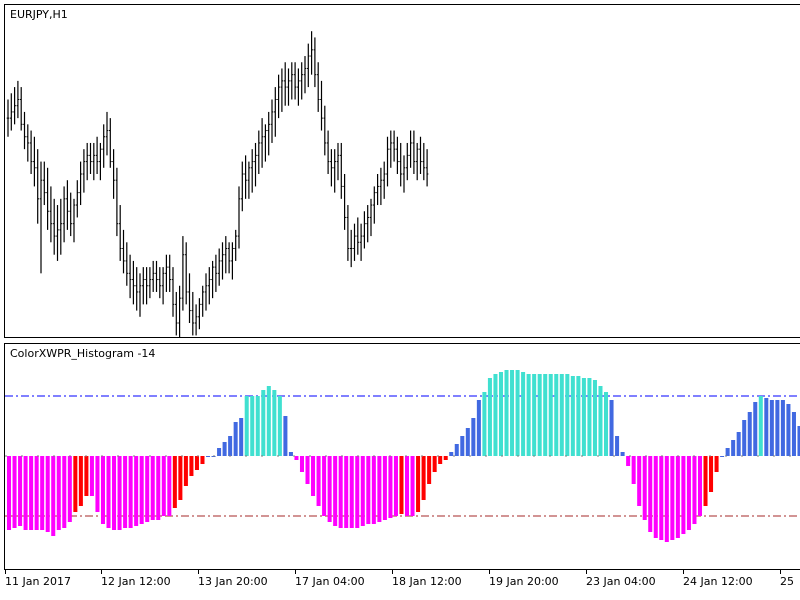 This screenshot has width=800, height=600. What do you see at coordinates (38, 581) in the screenshot?
I see `time-tick-label: 11 Jan 2017` at bounding box center [38, 581].